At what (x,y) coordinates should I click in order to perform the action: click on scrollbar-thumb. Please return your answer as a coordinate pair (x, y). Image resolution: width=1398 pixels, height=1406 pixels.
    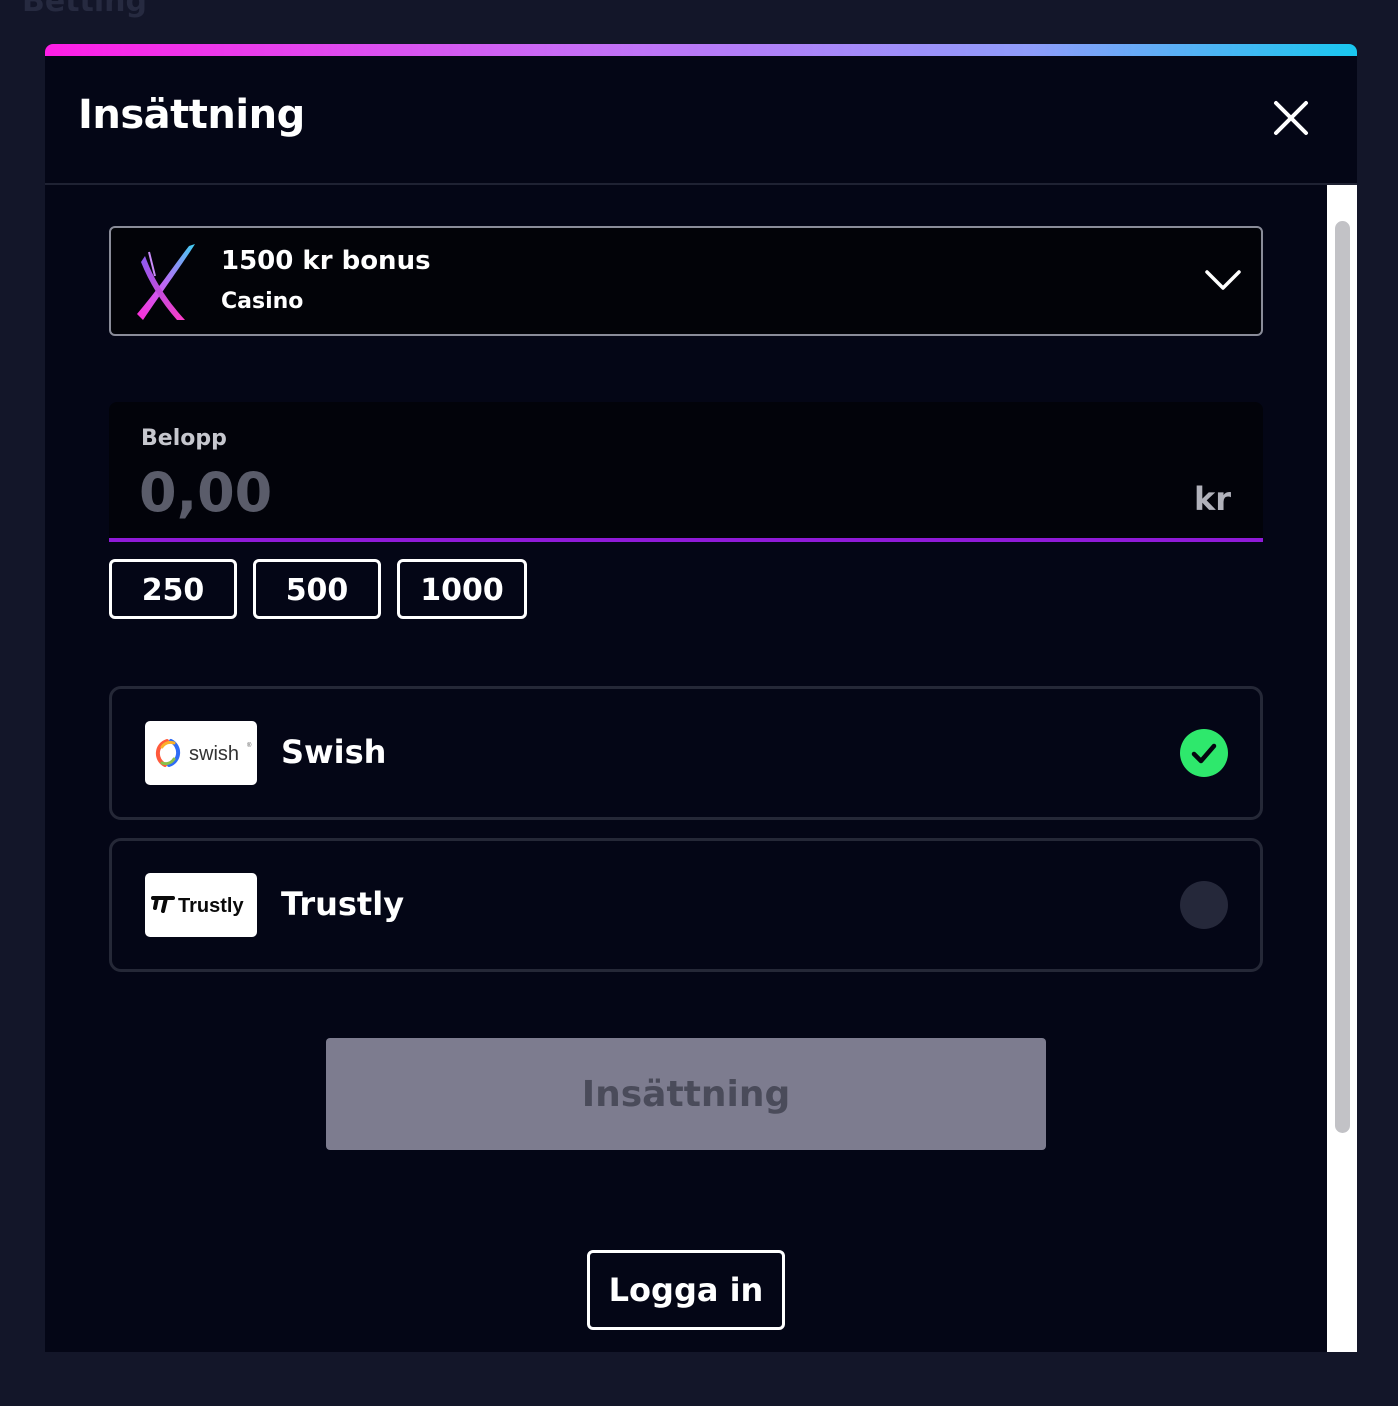
    Looking at the image, I should click on (1342, 677).